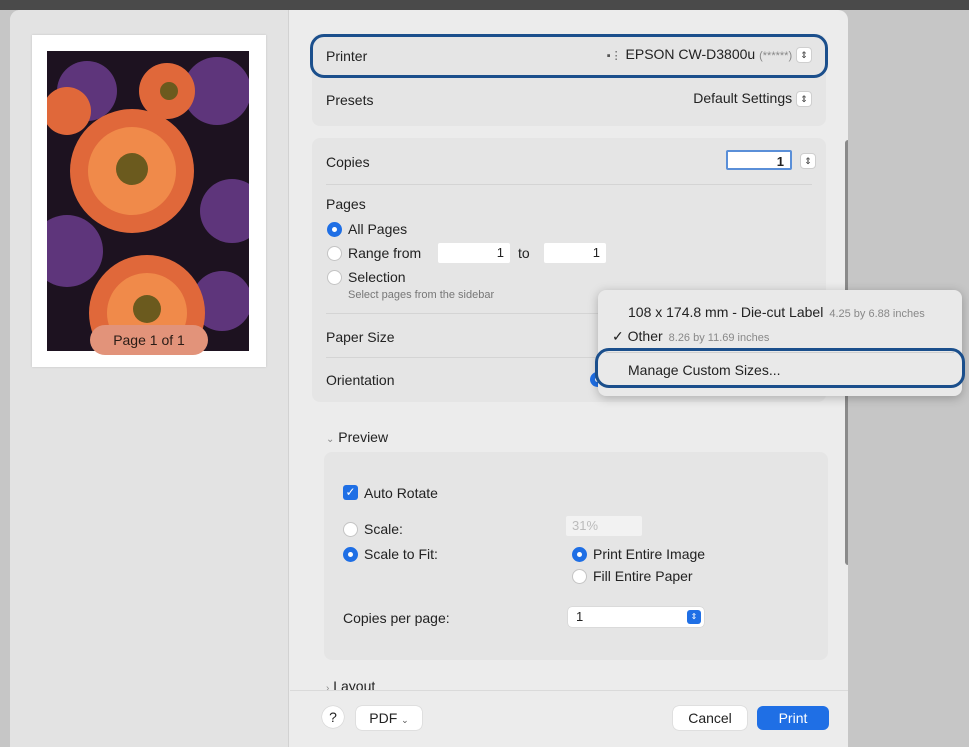 The image size is (969, 747). Describe the element at coordinates (614, 56) in the screenshot. I see `printer-icon: ▪︎⋮` at that location.